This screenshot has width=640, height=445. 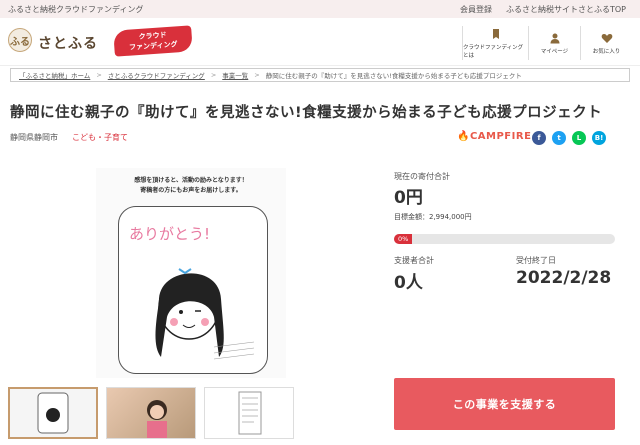 I want to click on nav-about-crowdfunding: クラウドファンディングとは, so click(x=495, y=43).